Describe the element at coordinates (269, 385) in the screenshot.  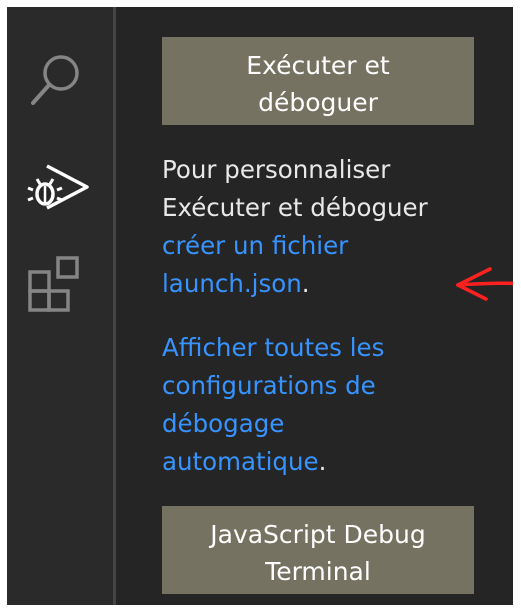
I see `show-auto-configs-link-cont: configurations de` at that location.